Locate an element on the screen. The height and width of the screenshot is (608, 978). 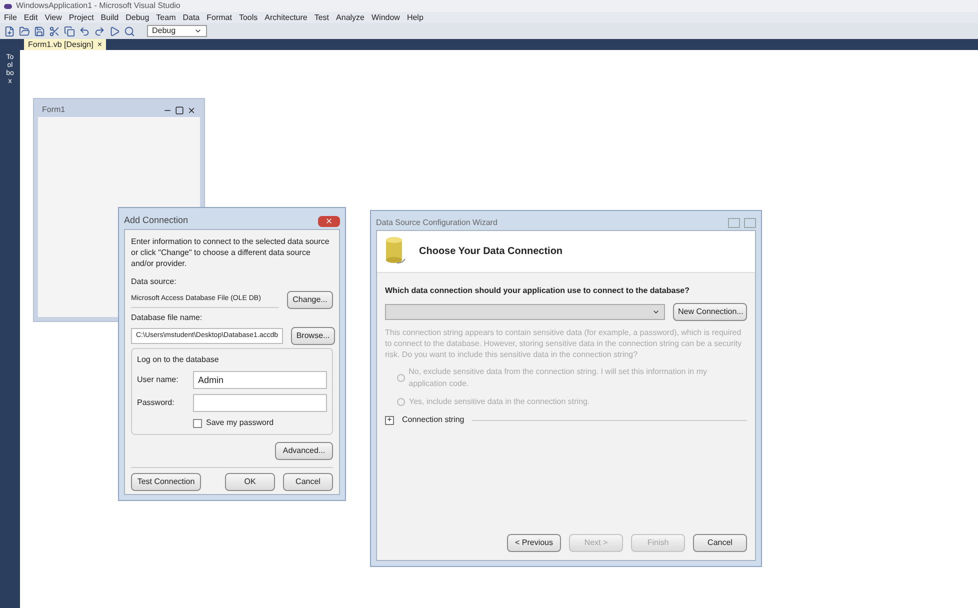
dialog-title: Add Connection is located at coordinates (156, 221).